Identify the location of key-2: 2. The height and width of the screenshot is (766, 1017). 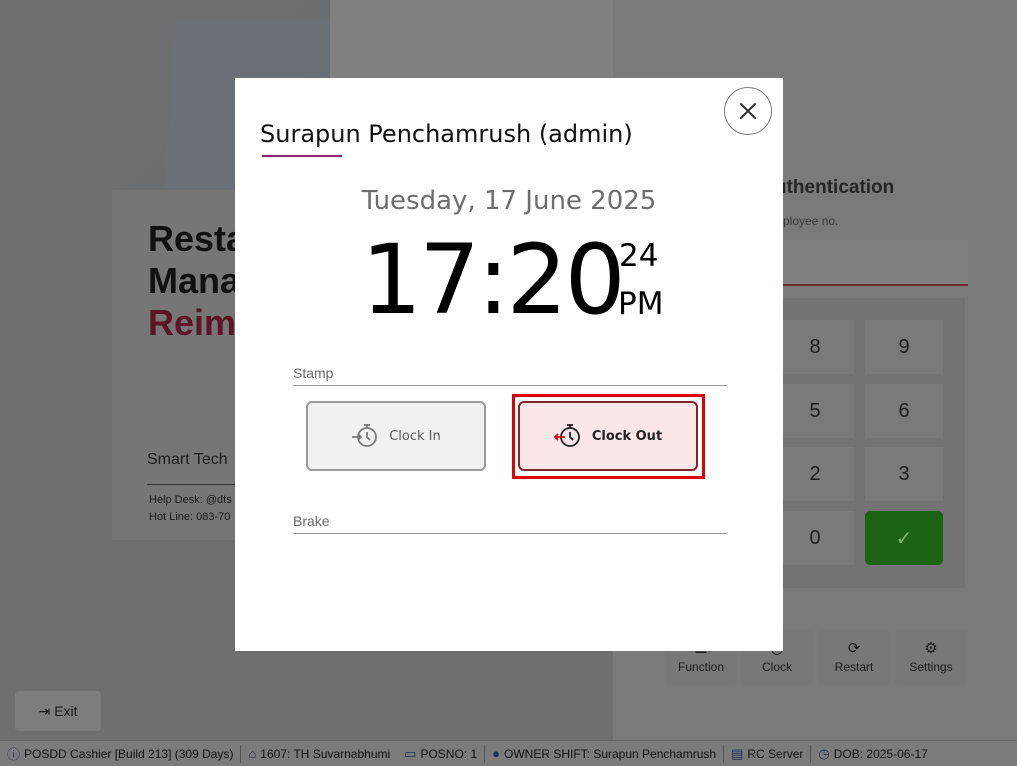
(815, 474).